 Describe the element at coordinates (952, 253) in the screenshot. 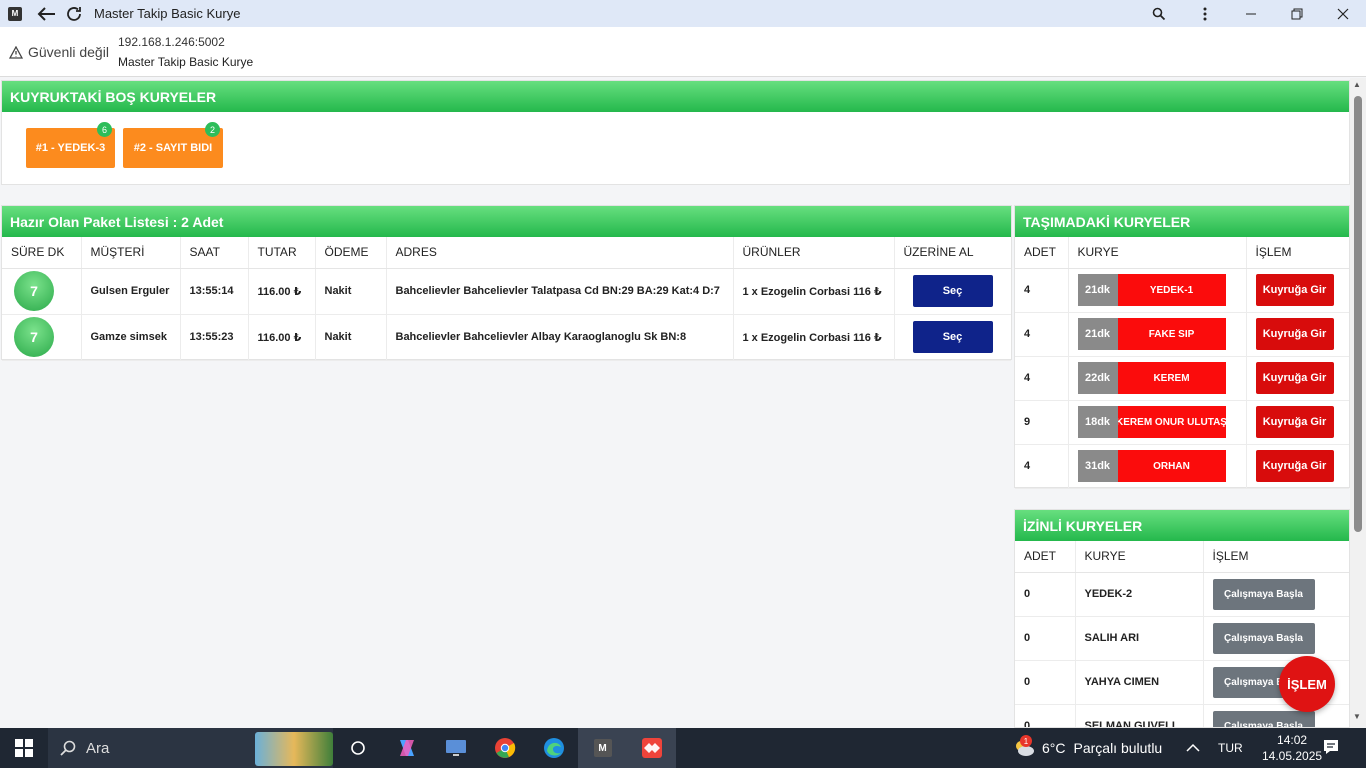

I see `column-header: ÜZERİNE AL` at that location.